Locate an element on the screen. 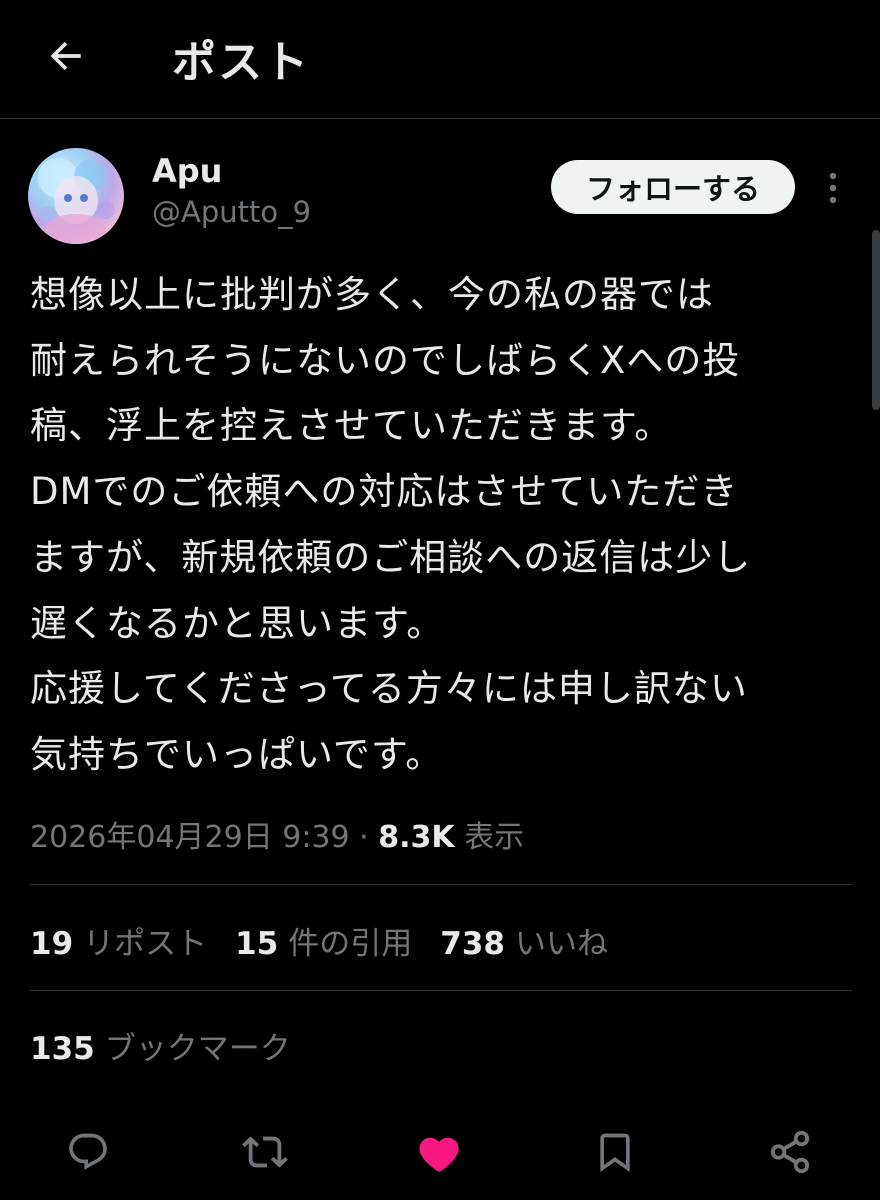 This screenshot has width=880, height=1200. avatar-image is located at coordinates (76, 200).